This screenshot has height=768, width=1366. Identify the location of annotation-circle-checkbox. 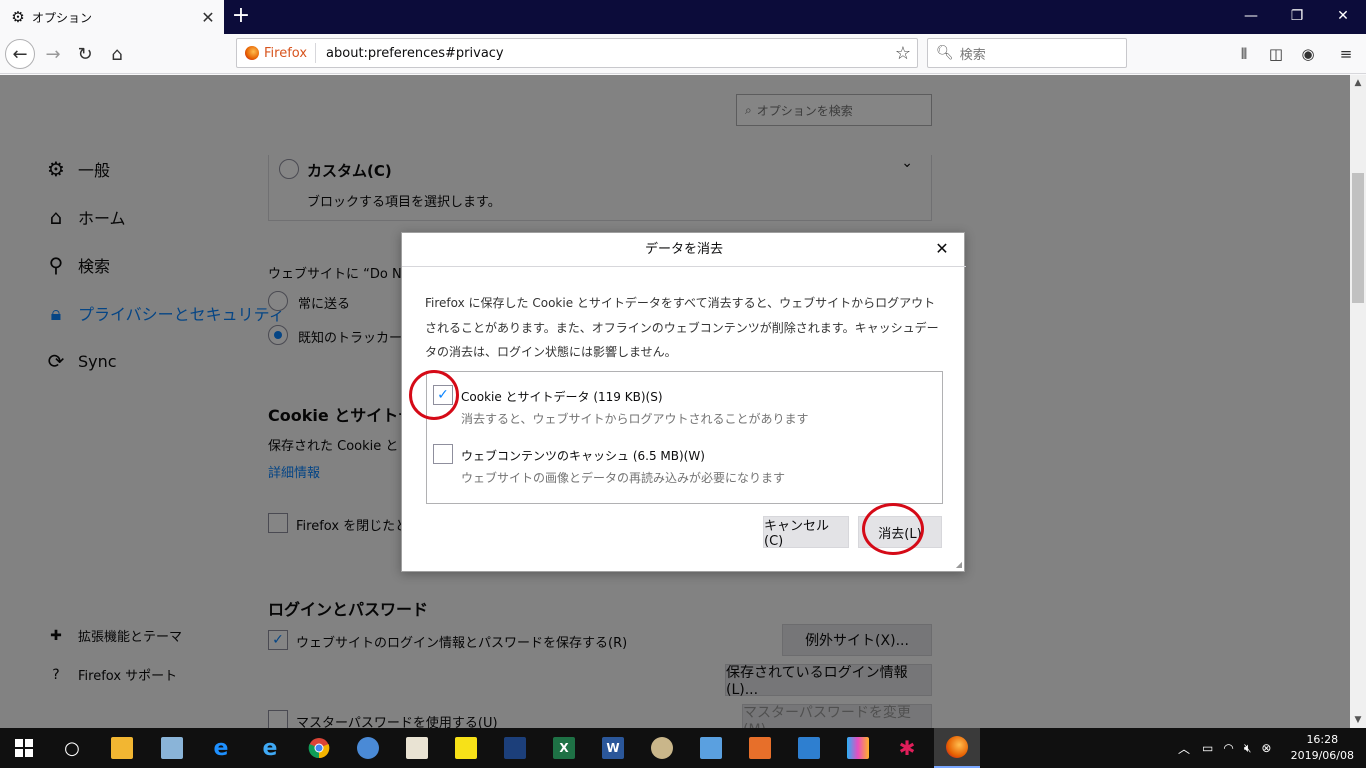
(434, 395).